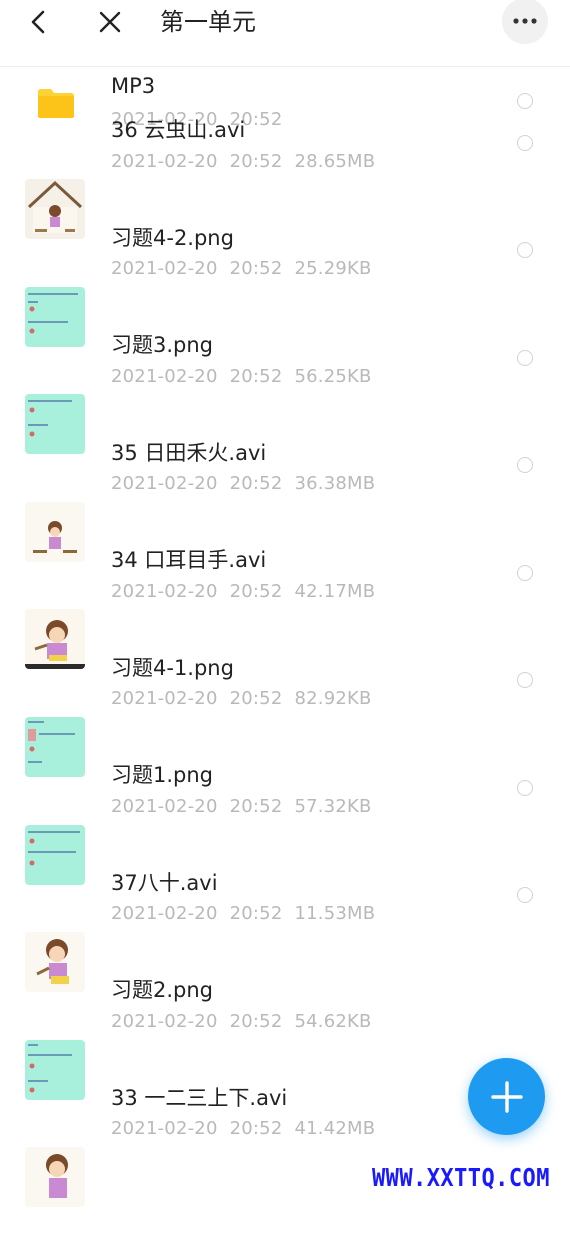 The image size is (570, 1248). Describe the element at coordinates (335, 913) in the screenshot. I see `file-size: 11.53MB` at that location.